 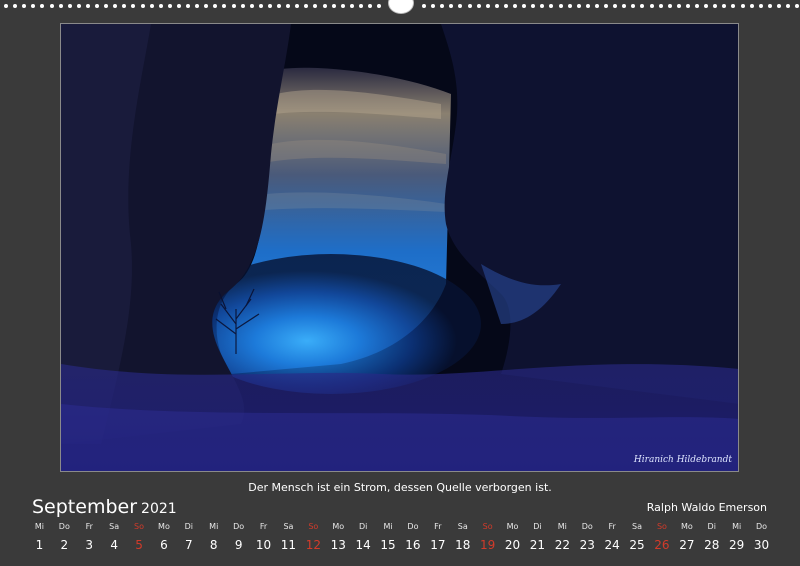 What do you see at coordinates (213, 537) in the screenshot?
I see `day-cell: Mi 8` at bounding box center [213, 537].